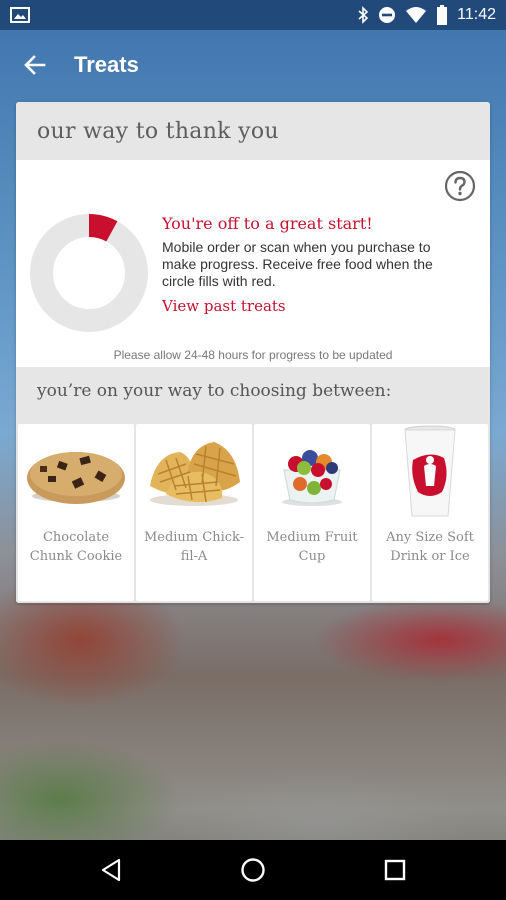  I want to click on card-header-title: our way to thank you, so click(158, 131).